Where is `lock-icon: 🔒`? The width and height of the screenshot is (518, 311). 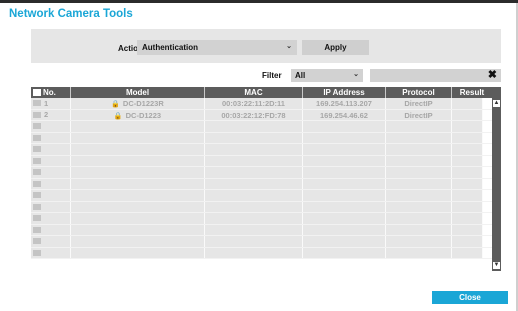
lock-icon: 🔒 is located at coordinates (115, 104).